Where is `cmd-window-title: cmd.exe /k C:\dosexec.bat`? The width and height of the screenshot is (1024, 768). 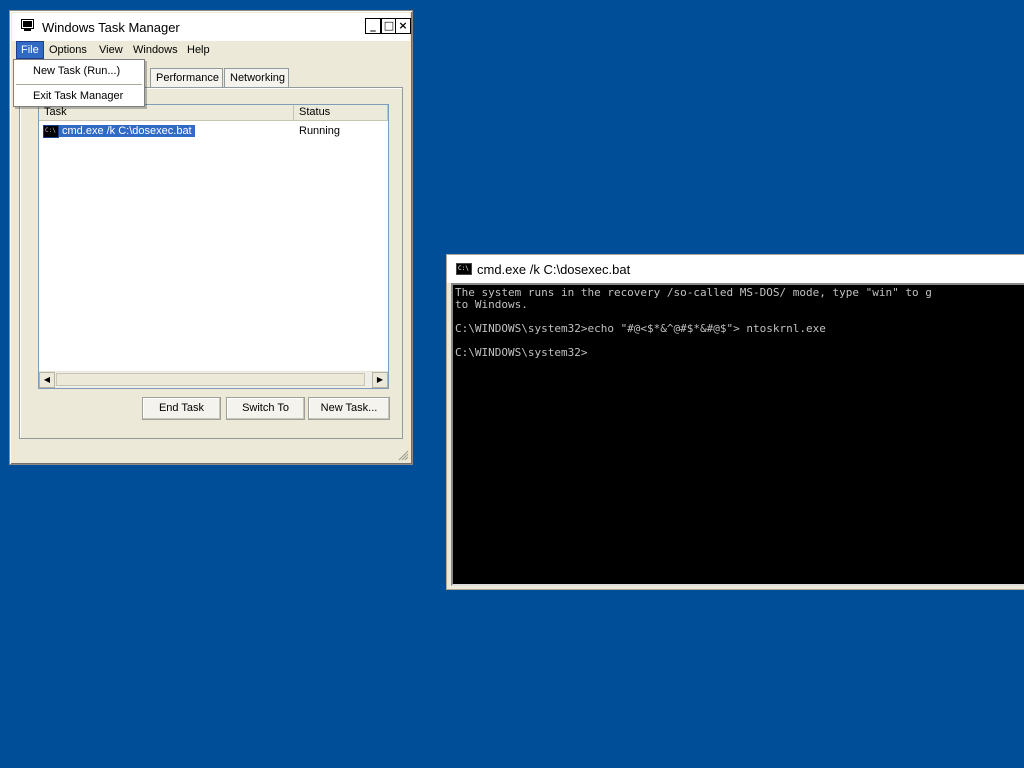 cmd-window-title: cmd.exe /k C:\dosexec.bat is located at coordinates (554, 269).